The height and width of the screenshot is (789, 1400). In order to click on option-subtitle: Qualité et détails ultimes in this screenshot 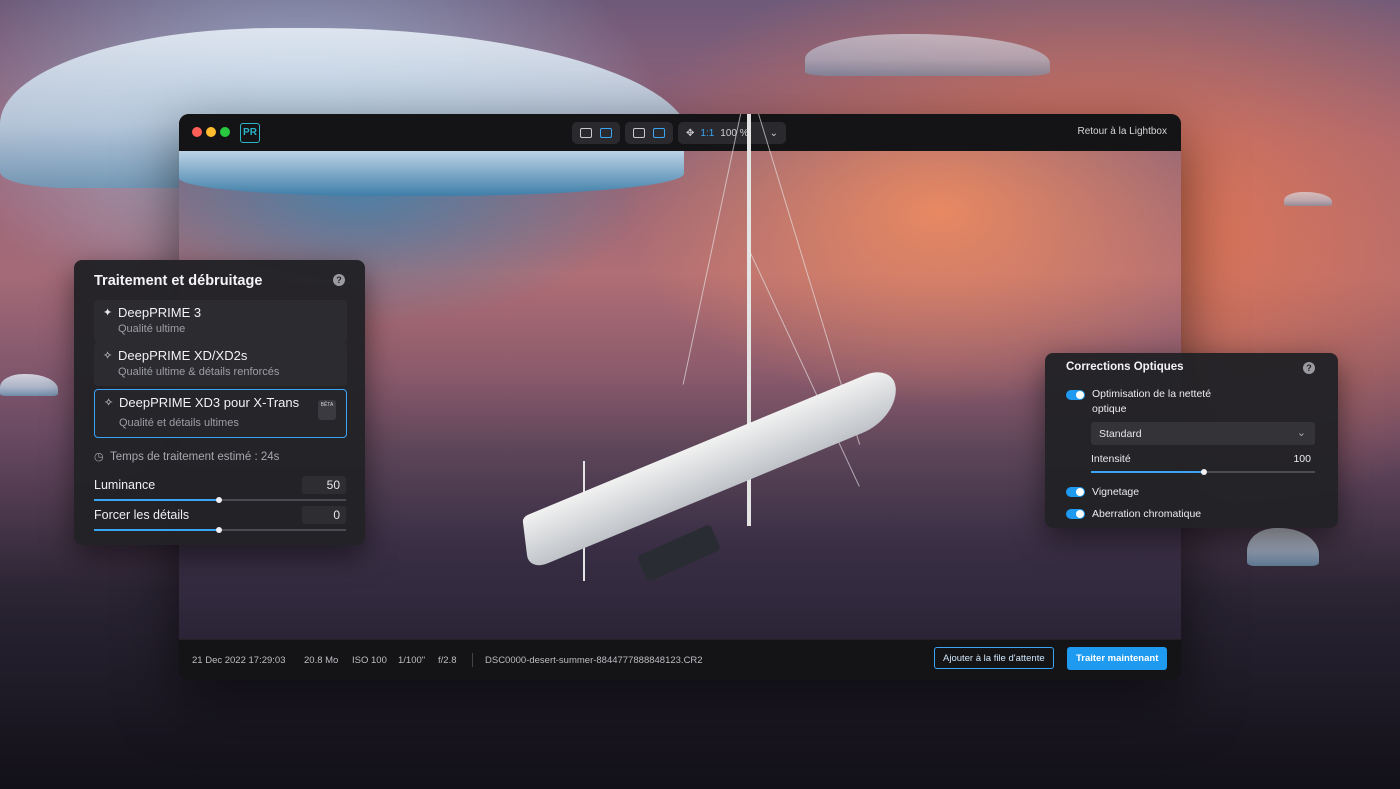, I will do `click(179, 423)`.